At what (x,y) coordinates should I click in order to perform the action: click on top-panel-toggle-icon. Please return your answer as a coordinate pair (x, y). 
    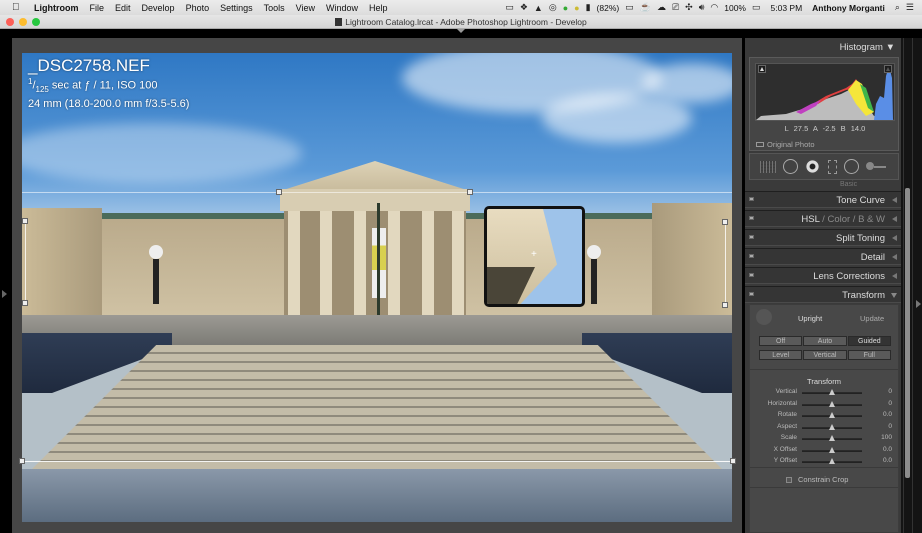
    Looking at the image, I should click on (461, 31).